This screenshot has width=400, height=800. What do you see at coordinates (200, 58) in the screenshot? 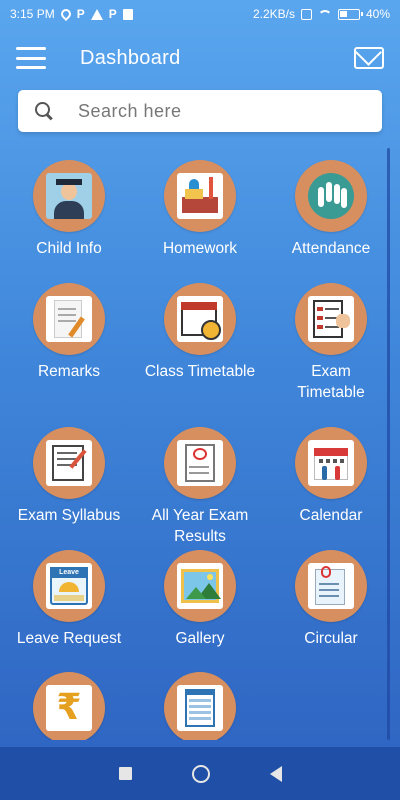
I see `app-bar: Dashboard` at bounding box center [200, 58].